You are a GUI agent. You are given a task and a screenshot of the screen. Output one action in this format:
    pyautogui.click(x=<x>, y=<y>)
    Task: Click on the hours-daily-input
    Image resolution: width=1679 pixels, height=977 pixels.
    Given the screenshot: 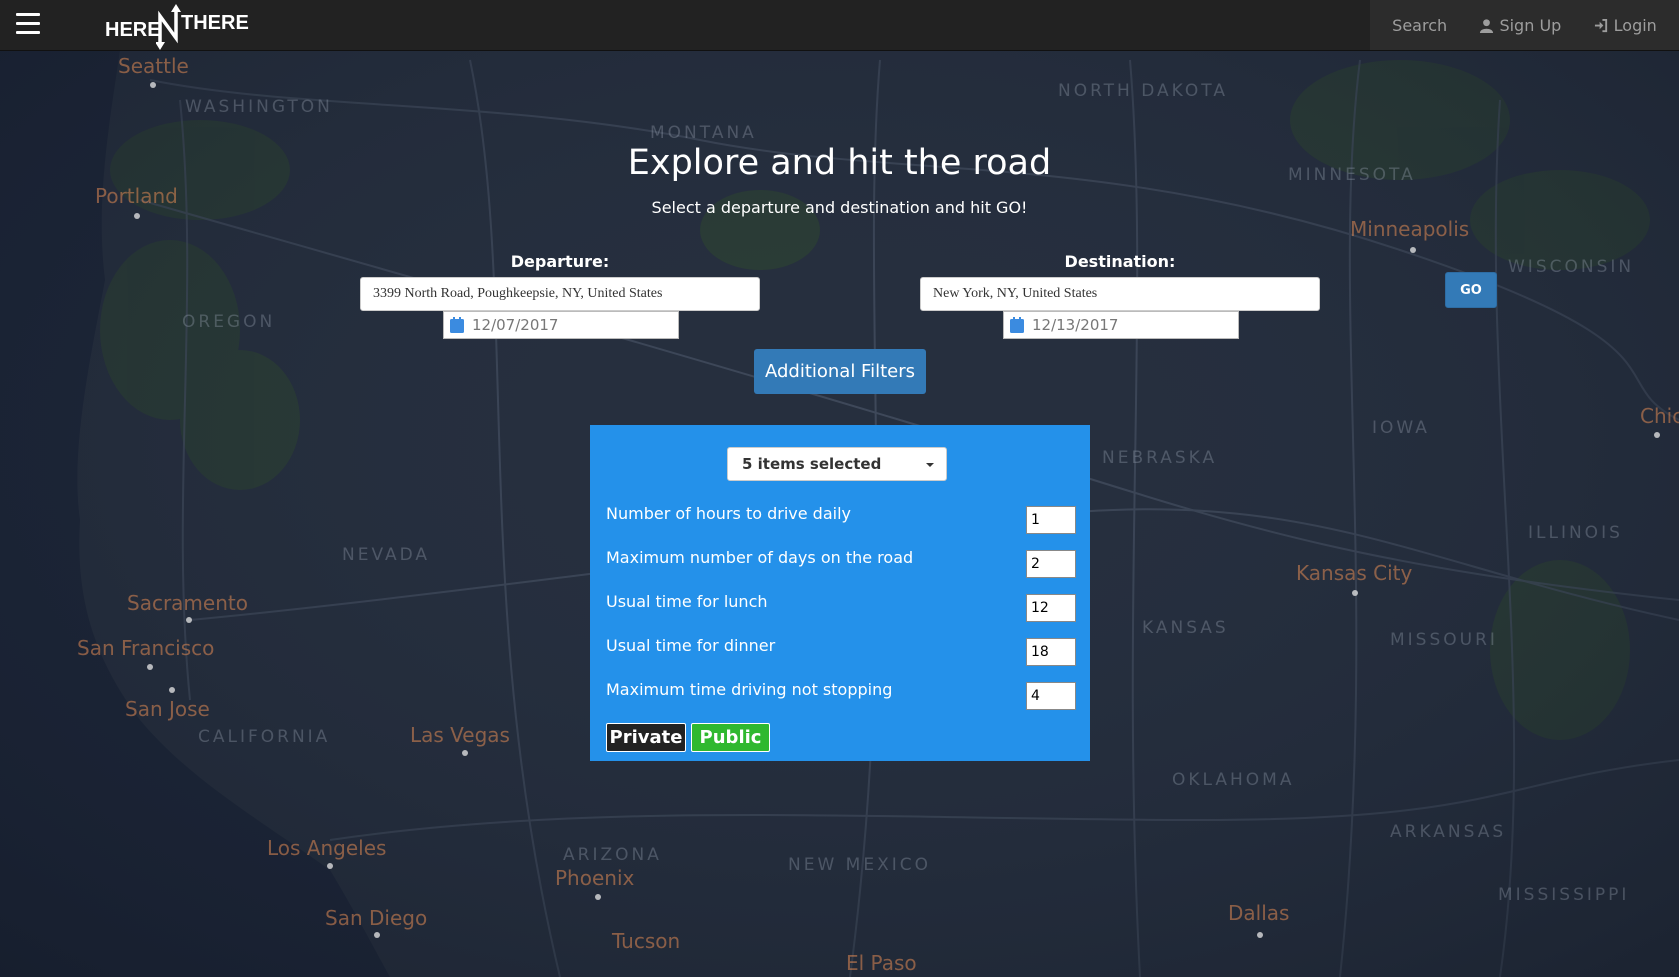 What is the action you would take?
    pyautogui.click(x=1051, y=520)
    